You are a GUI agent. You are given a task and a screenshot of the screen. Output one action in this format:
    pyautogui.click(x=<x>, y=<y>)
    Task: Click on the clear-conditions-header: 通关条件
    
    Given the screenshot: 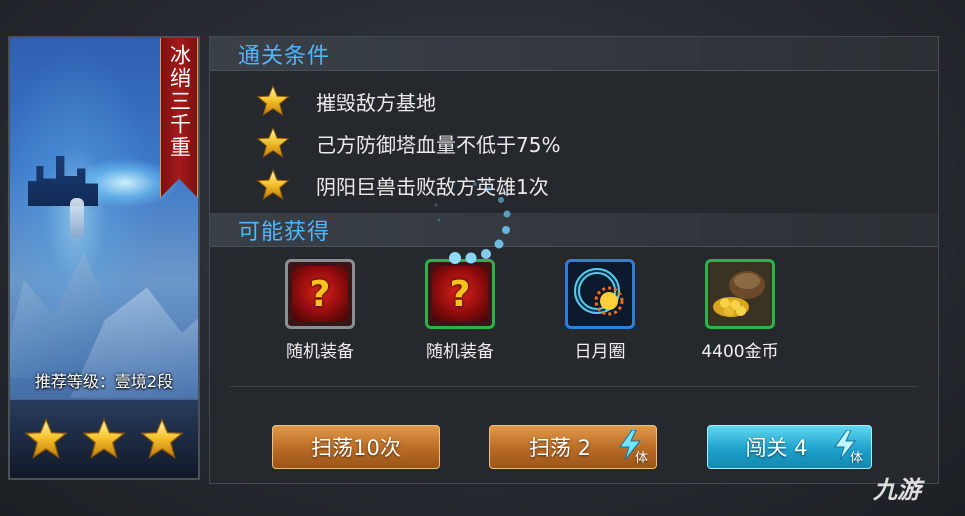 What is the action you would take?
    pyautogui.click(x=574, y=54)
    